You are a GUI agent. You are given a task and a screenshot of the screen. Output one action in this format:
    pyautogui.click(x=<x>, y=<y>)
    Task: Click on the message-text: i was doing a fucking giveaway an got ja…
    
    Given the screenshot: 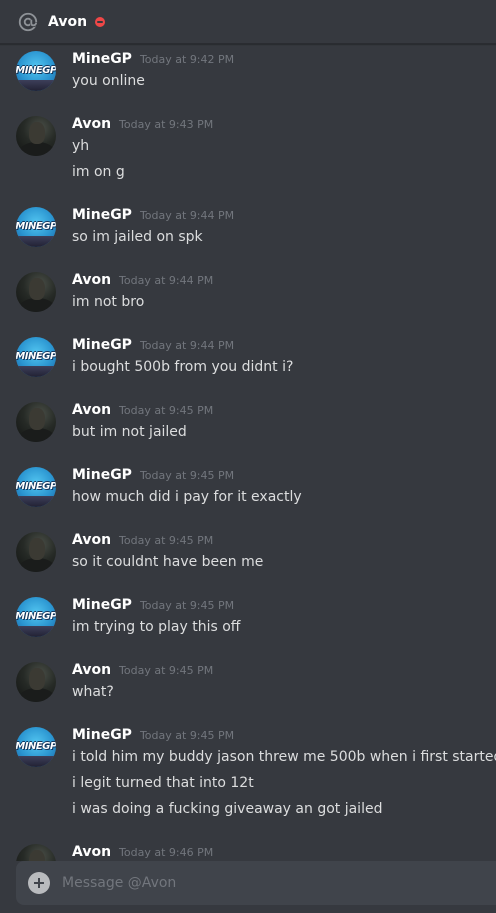 What is the action you would take?
    pyautogui.click(x=227, y=809)
    